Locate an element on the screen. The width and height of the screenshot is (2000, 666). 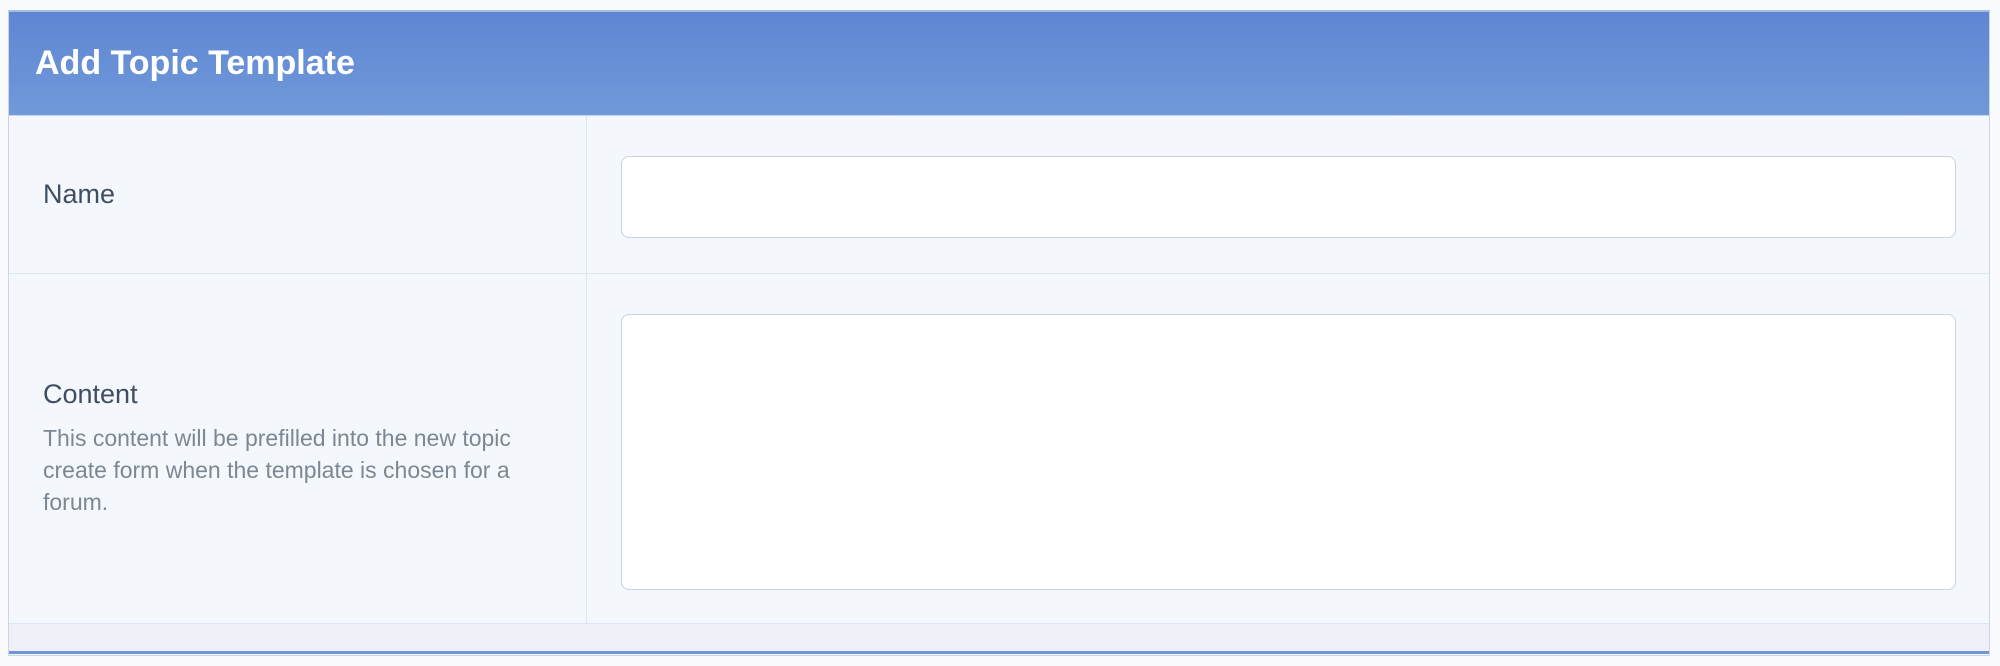
content-label: Content is located at coordinates (90, 394).